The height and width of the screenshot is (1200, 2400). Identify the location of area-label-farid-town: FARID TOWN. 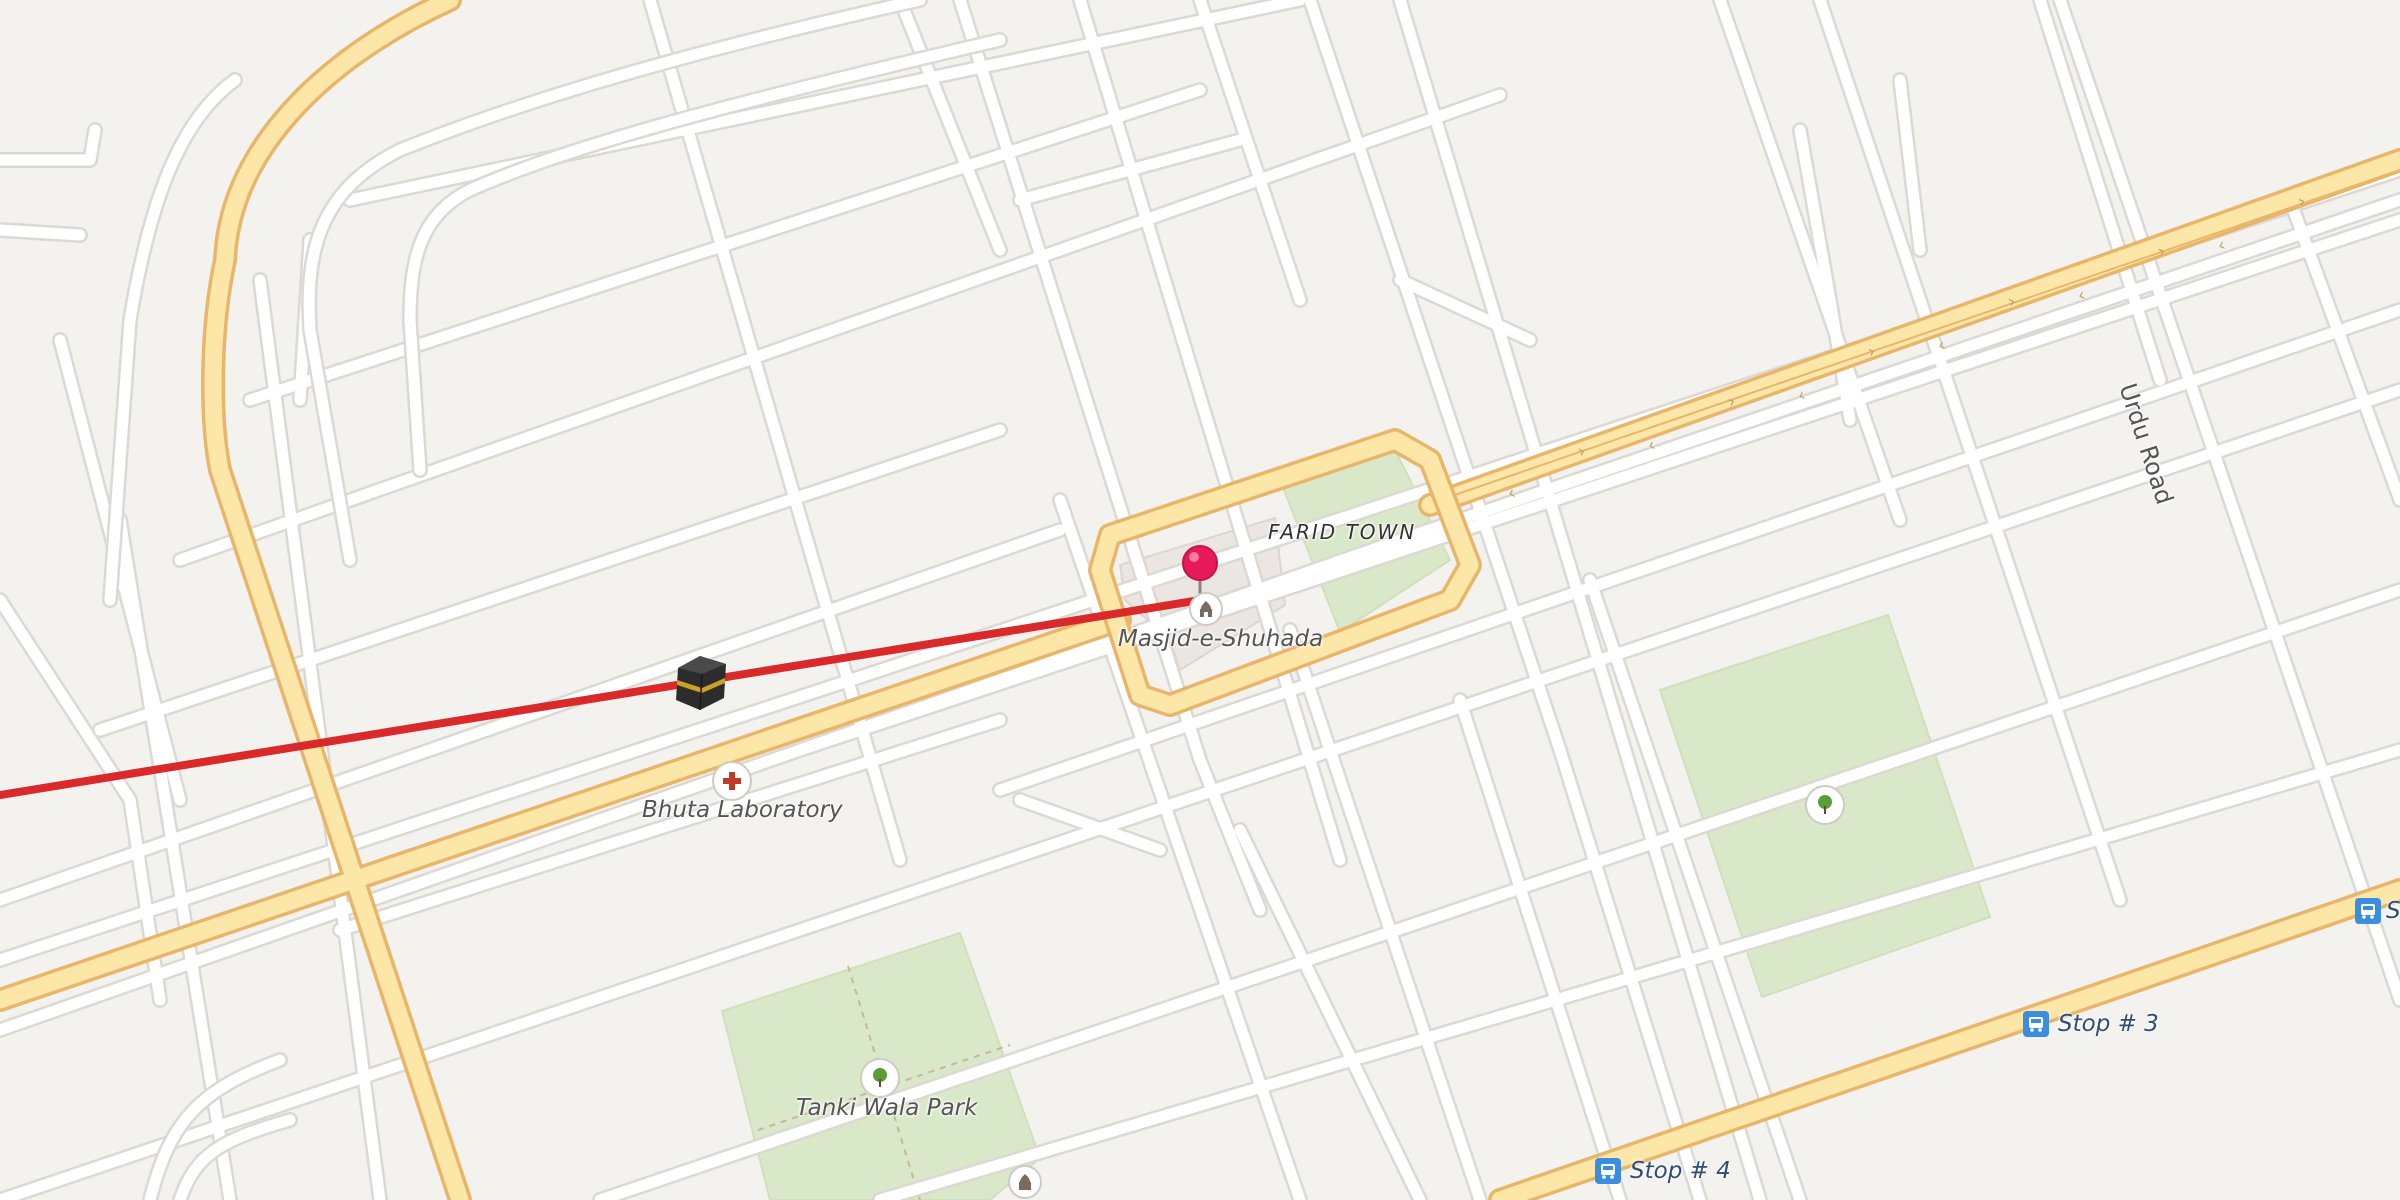
(1342, 532).